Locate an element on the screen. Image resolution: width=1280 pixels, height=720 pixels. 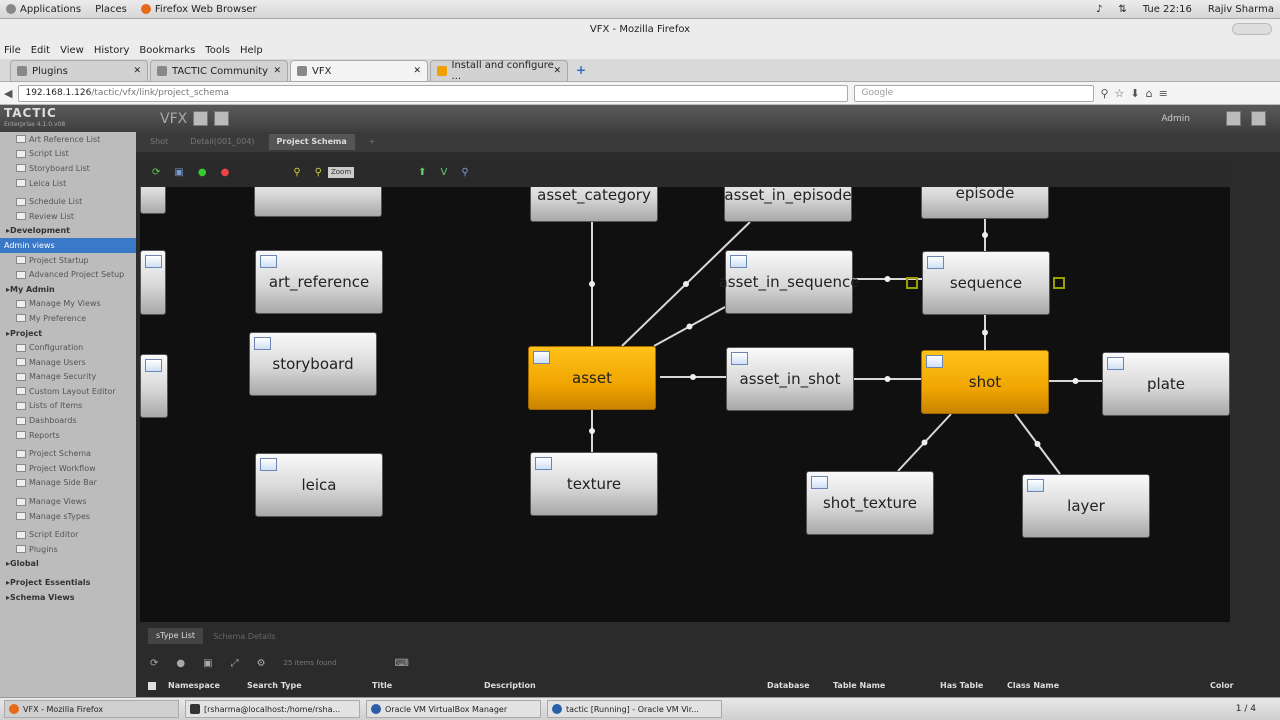
connector-handle-left is located at coordinates (912, 283).